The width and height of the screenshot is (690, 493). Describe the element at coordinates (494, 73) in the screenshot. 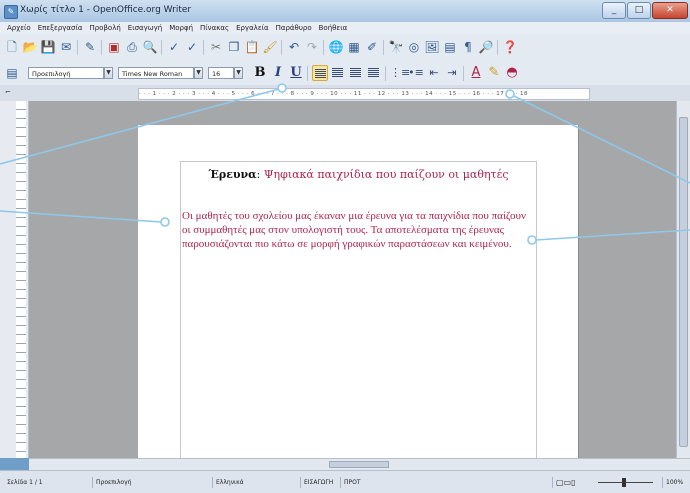

I see `highlighting-icon: ✎` at that location.